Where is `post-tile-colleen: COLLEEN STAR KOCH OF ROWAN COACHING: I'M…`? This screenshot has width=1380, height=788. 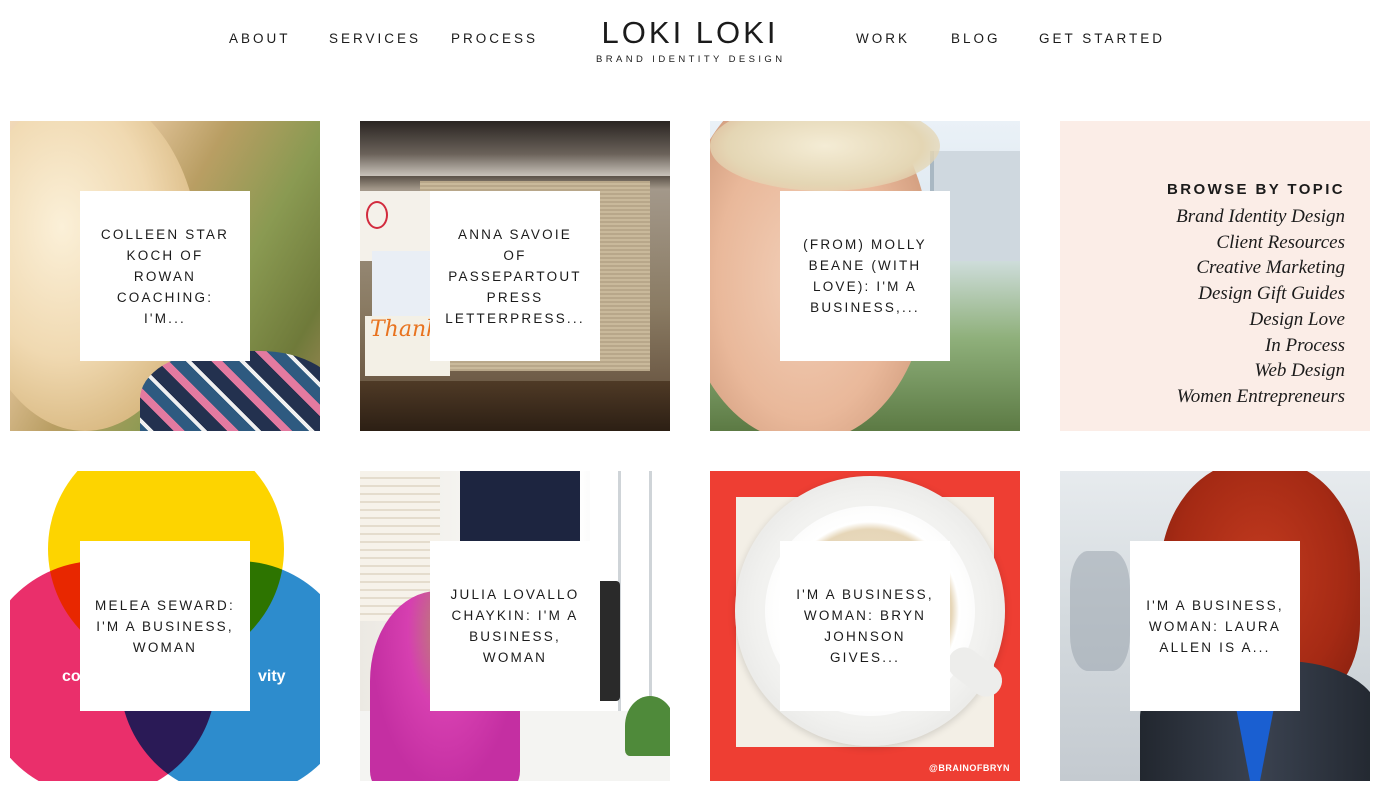
post-tile-colleen: COLLEEN STAR KOCH OF ROWAN COACHING: I'M… is located at coordinates (165, 276).